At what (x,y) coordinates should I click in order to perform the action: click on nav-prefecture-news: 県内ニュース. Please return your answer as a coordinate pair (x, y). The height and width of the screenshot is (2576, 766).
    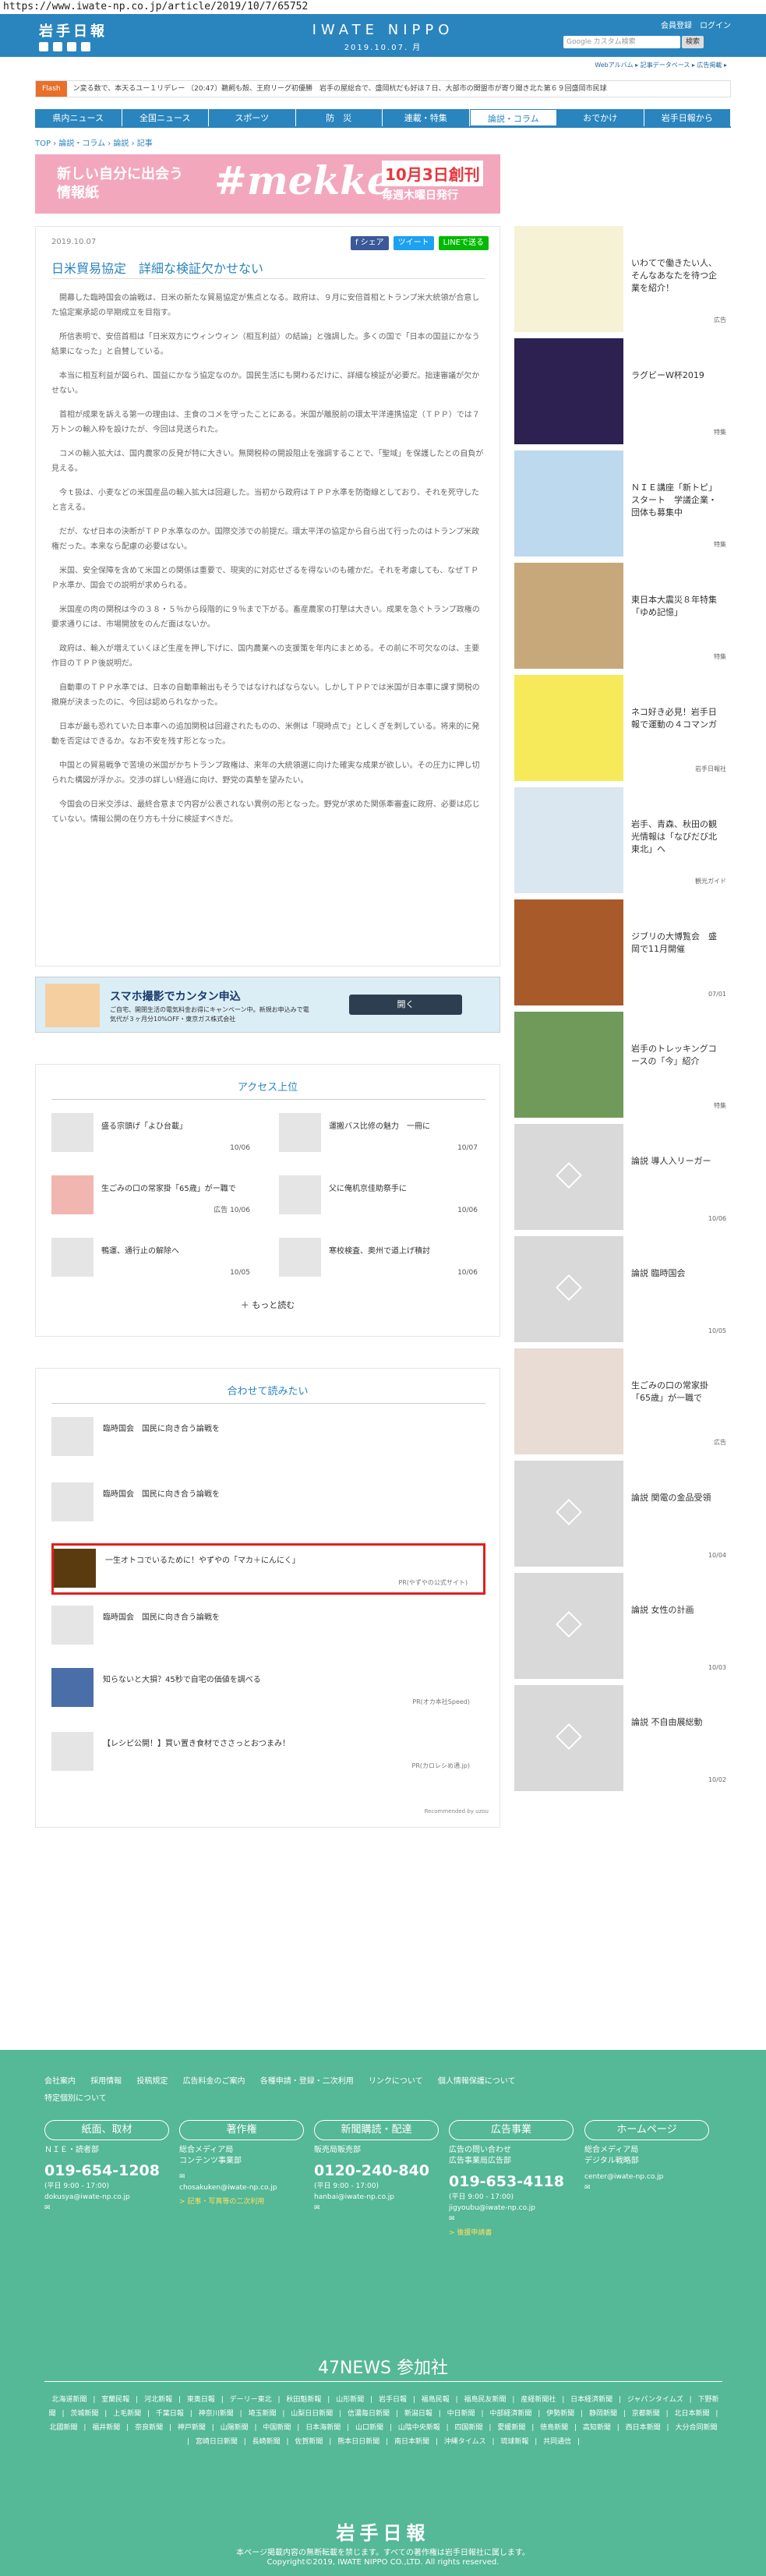
    Looking at the image, I should click on (78, 117).